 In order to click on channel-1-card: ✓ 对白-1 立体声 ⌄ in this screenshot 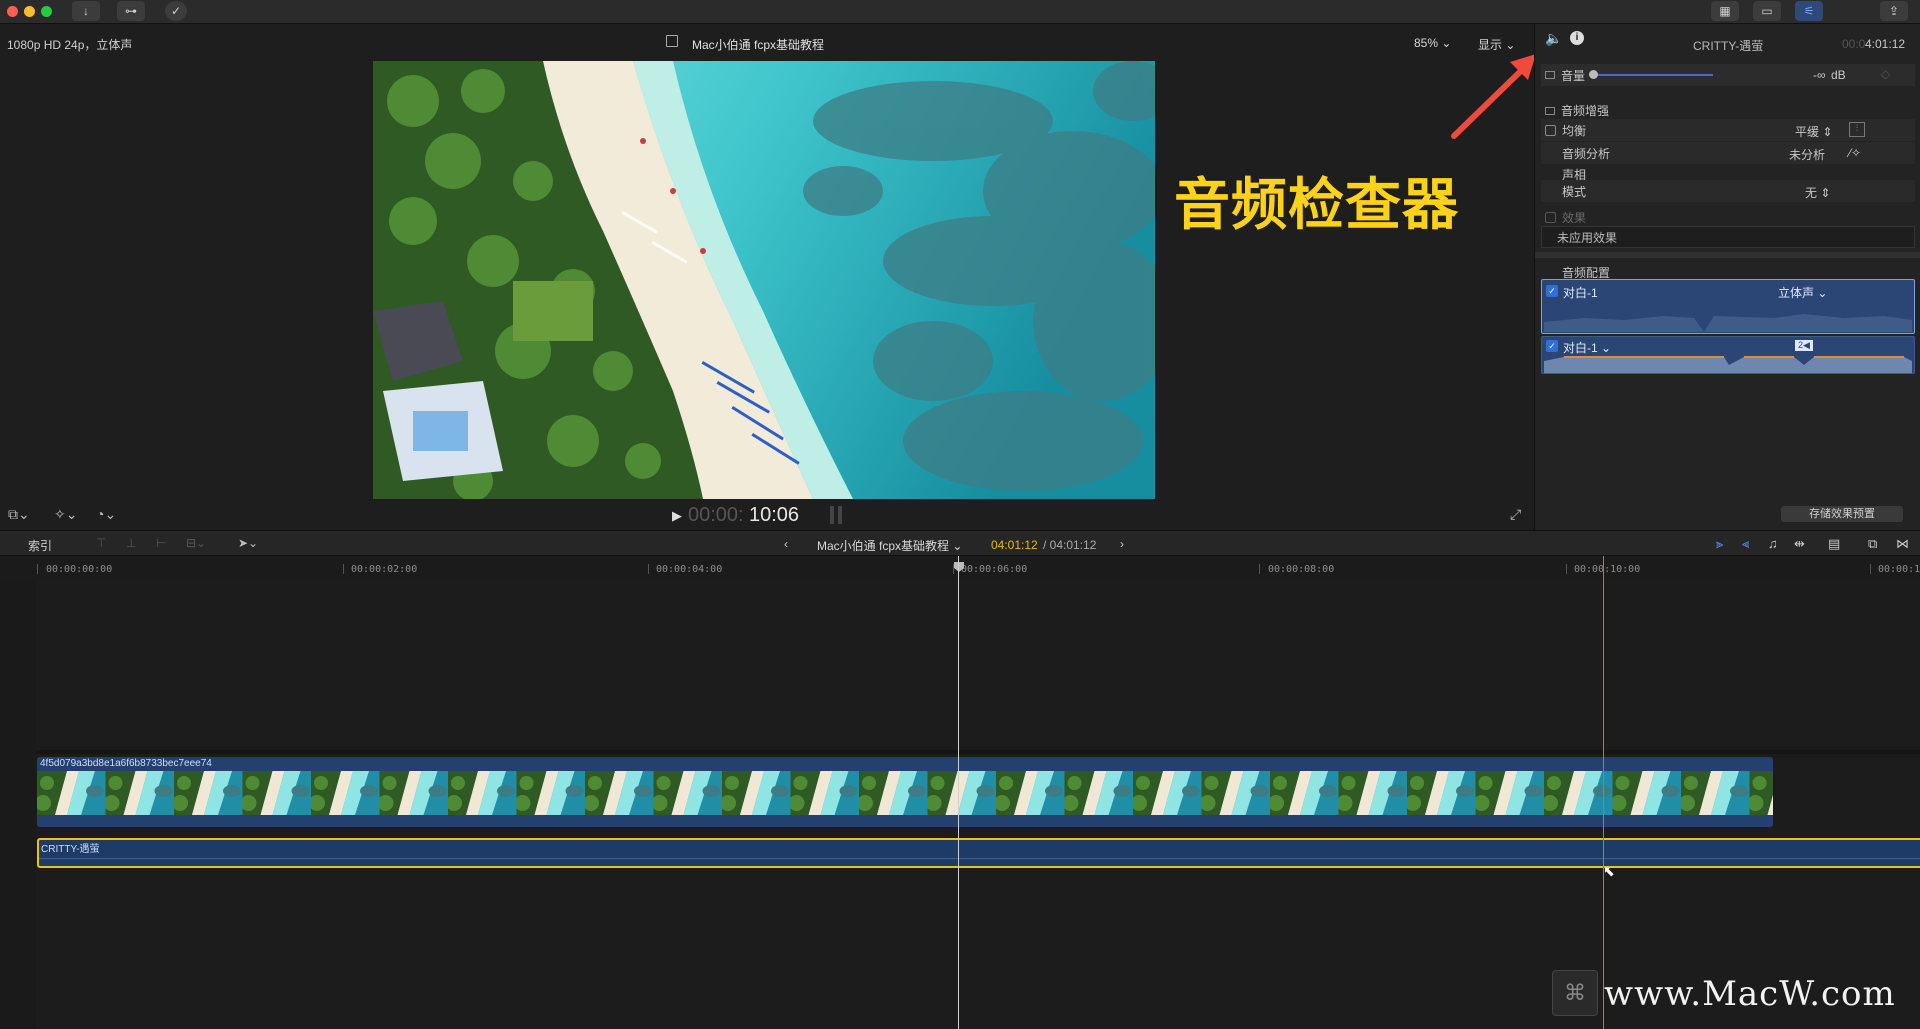, I will do `click(1728, 306)`.